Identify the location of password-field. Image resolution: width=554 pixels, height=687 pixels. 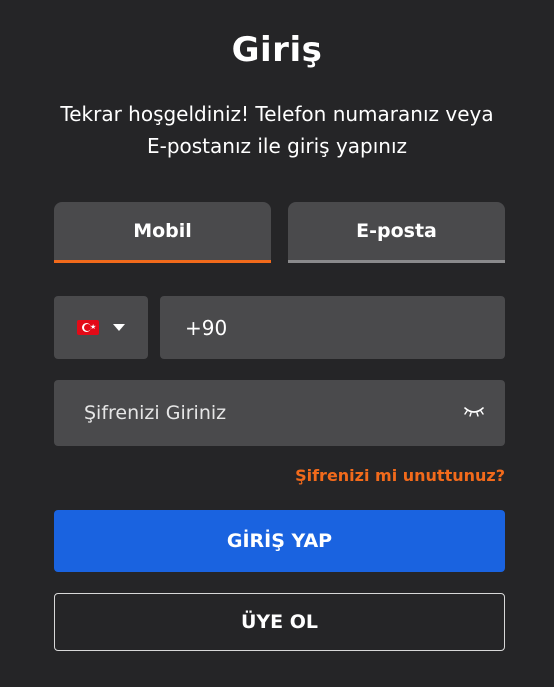
(279, 413).